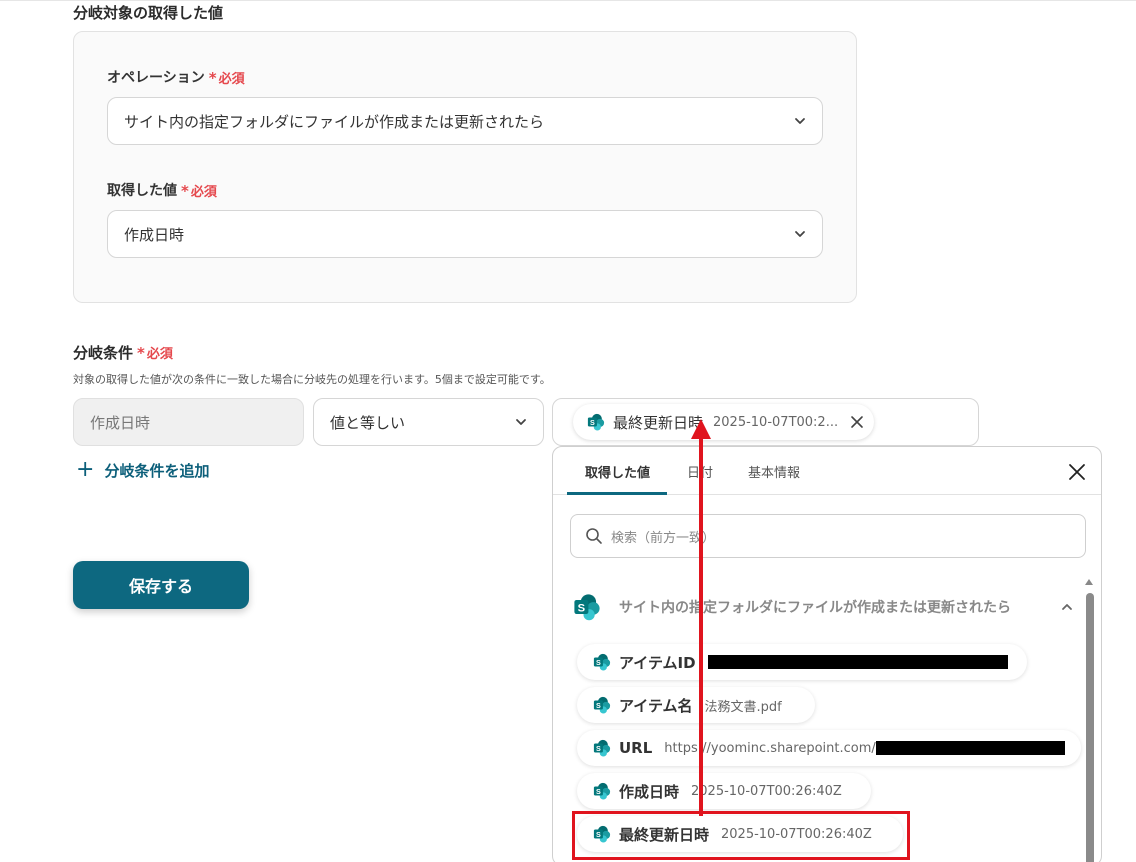 This screenshot has height=862, width=1136. Describe the element at coordinates (1090, 727) in the screenshot. I see `scrollbar-thumb` at that location.